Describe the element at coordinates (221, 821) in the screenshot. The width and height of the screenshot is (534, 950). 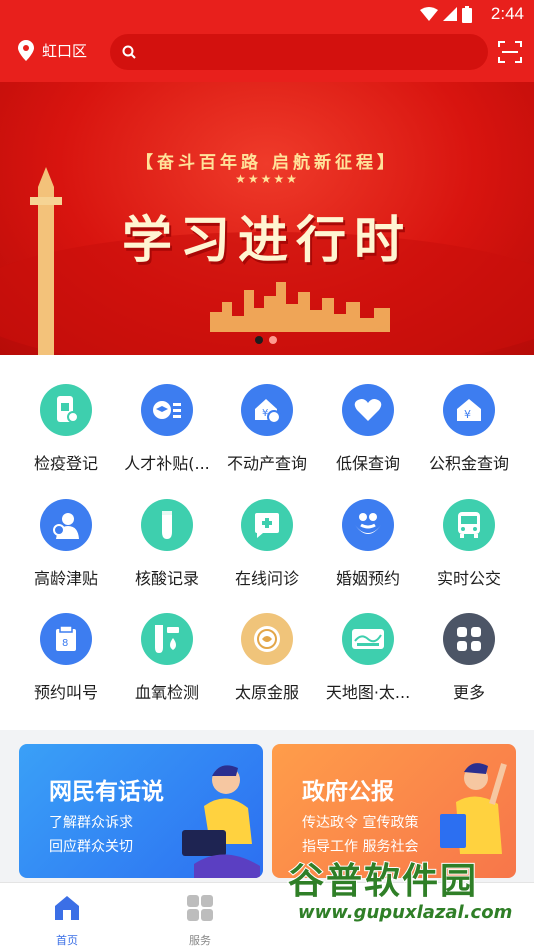
I see `person-laptop-illustration` at that location.